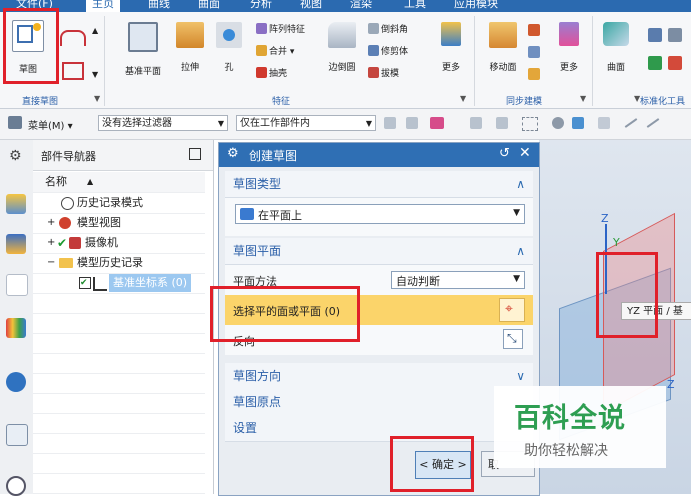 This screenshot has height=496, width=691. What do you see at coordinates (583, 98) in the screenshot?
I see `sync-group-expand-icon: ▼` at bounding box center [583, 98].